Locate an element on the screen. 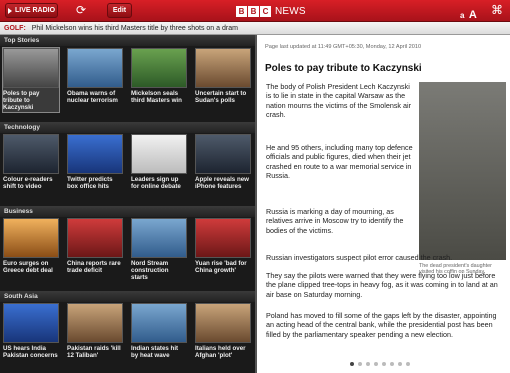 Image resolution: width=510 pixels, height=373 pixels. story-tile: Poles to pay tribute to Kaczynski is located at coordinates (31, 80).